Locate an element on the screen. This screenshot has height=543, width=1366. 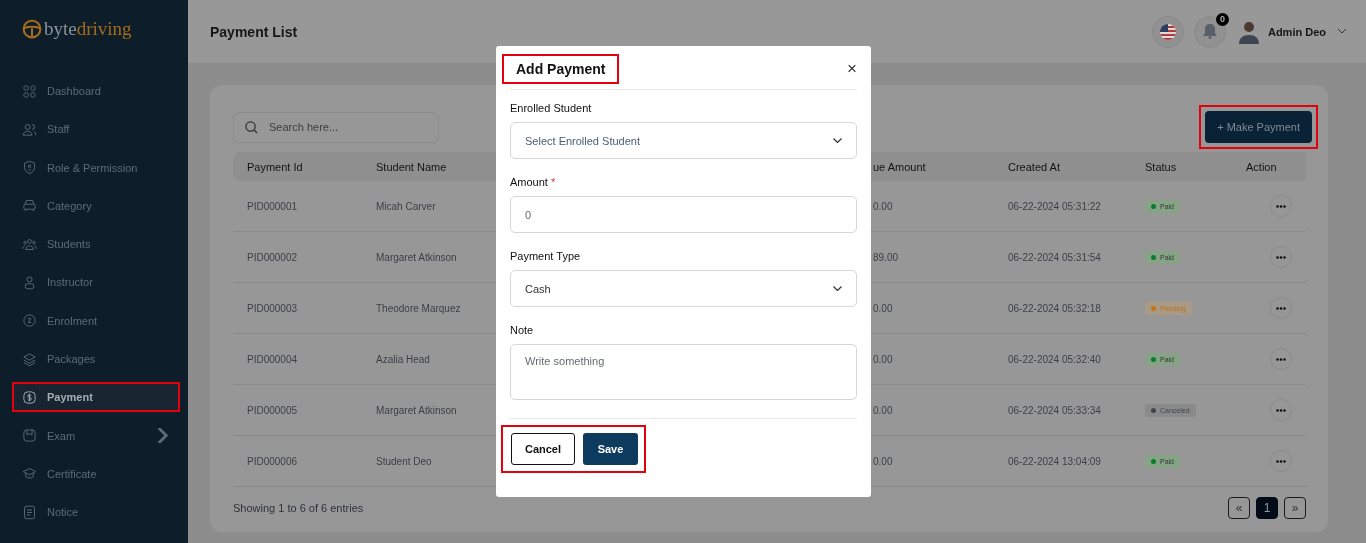
sidebar-item: Role & Permission is located at coordinates (96, 167).